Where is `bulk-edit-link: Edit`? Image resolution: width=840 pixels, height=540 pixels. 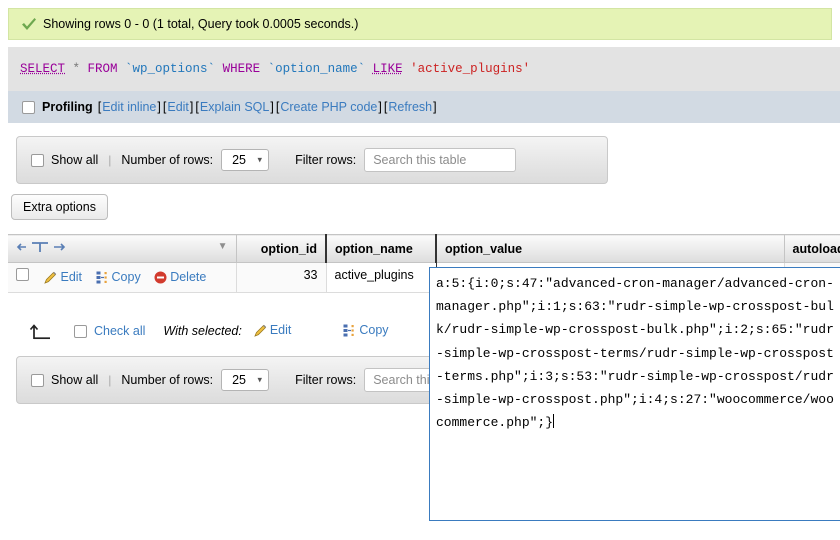
bulk-edit-link: Edit is located at coordinates (273, 331).